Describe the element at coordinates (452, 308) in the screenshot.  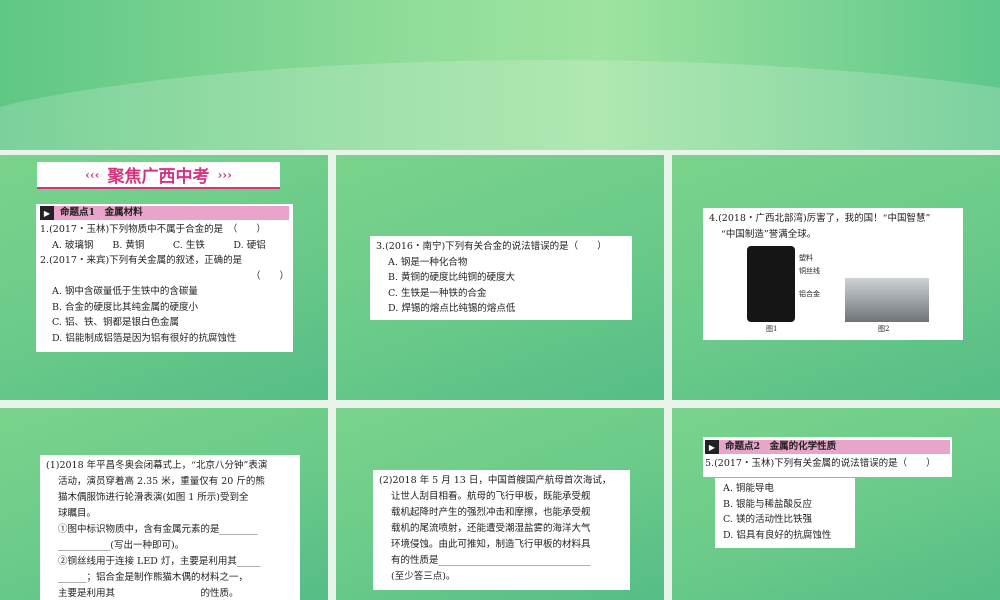
I see `option-d: D. 焊锡的熔点比纯锡的熔点低` at that location.